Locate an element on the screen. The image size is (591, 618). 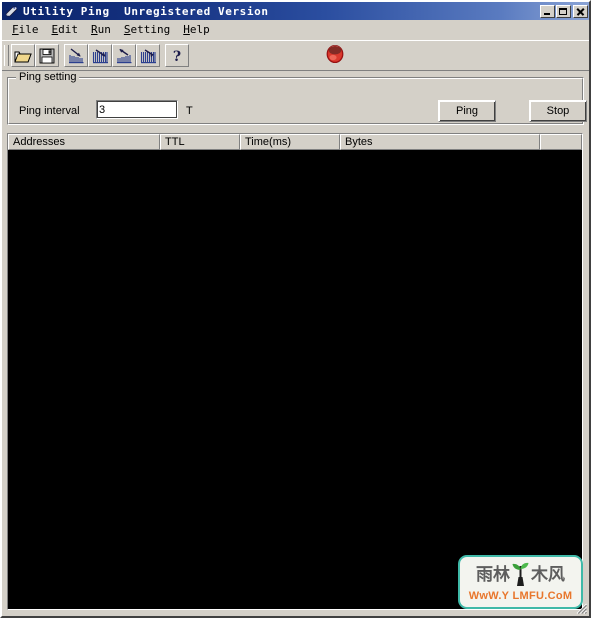
ping-button: Ping is located at coordinates (467, 111).